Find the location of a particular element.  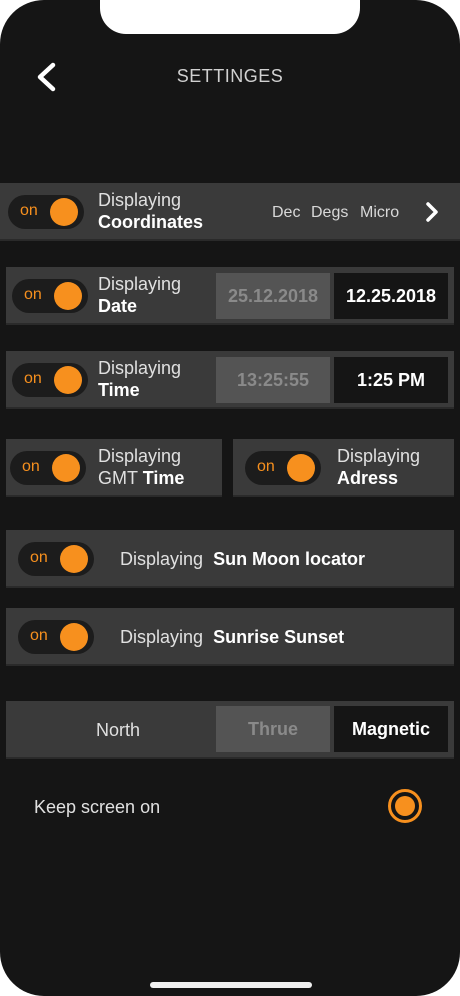

time-label-bold: Time is located at coordinates (119, 390).